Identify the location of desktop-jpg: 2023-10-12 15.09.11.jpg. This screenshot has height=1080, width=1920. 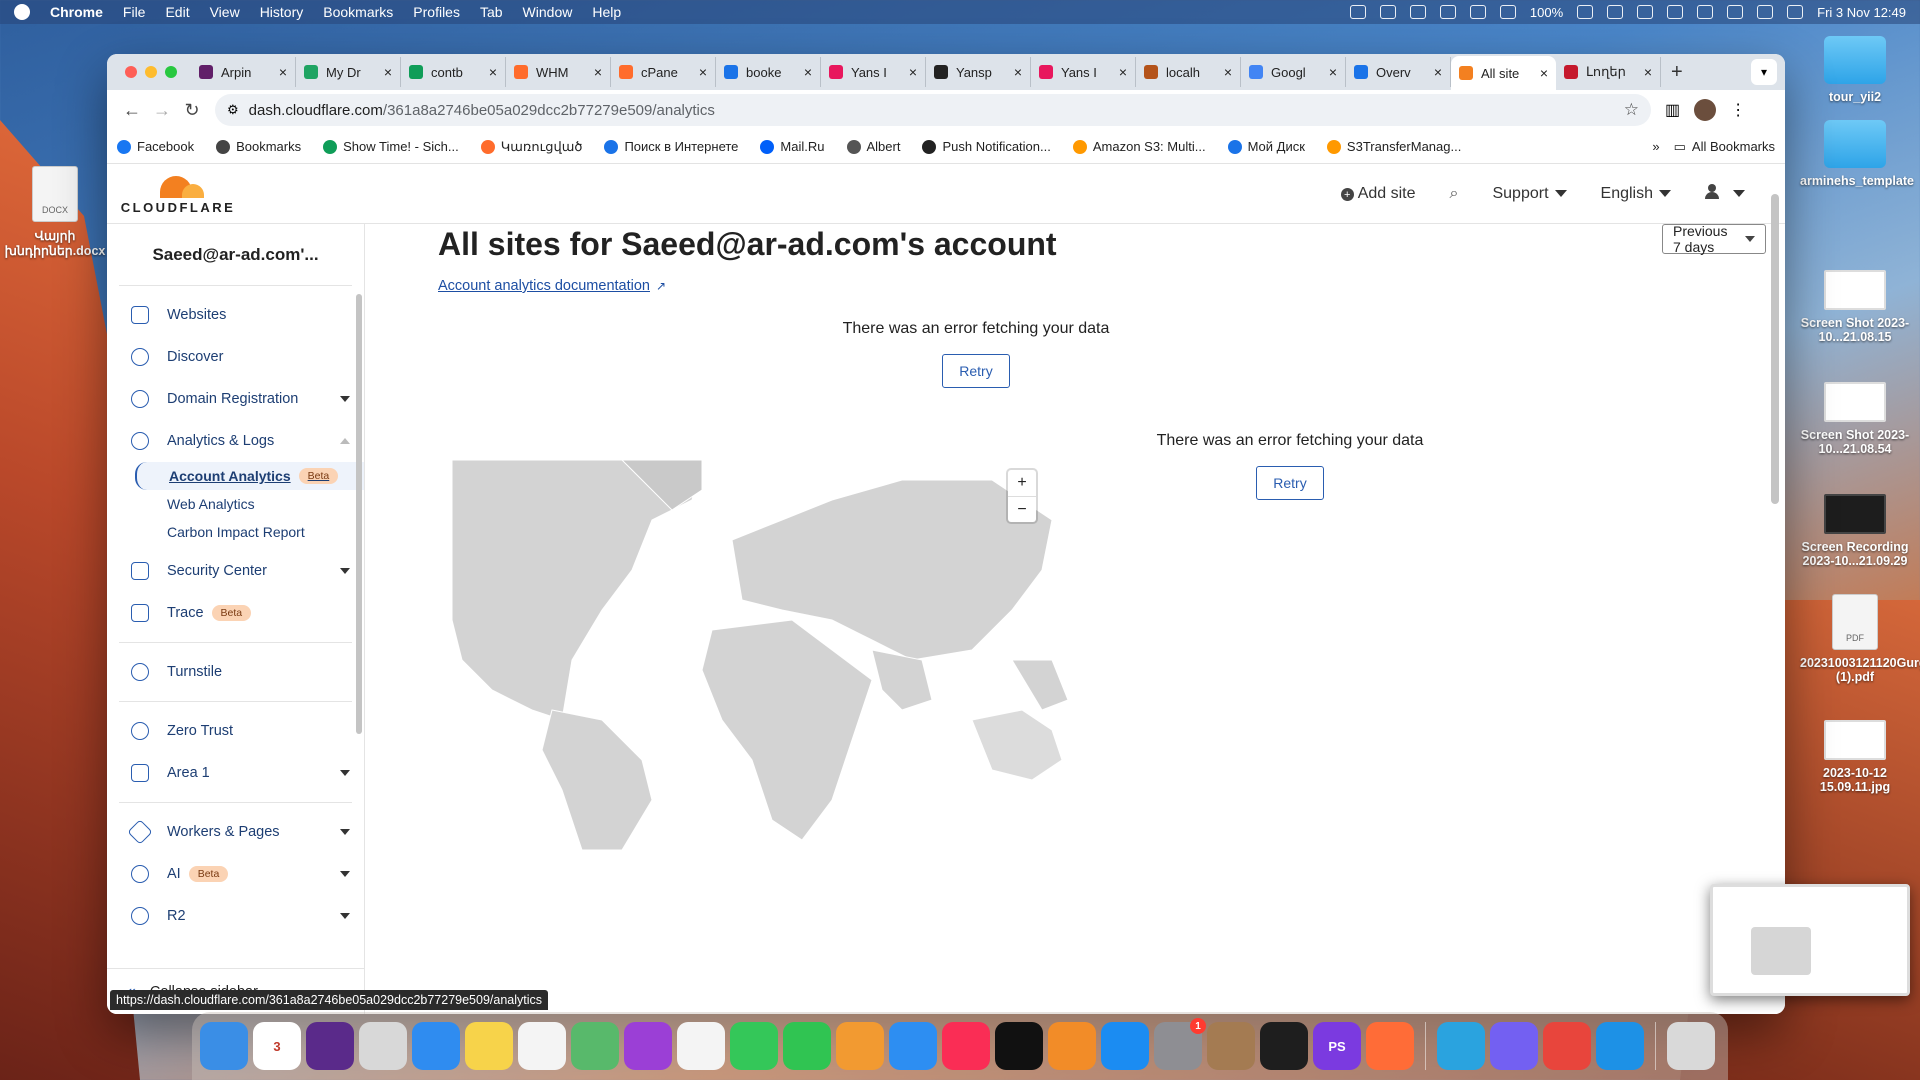
(1855, 757).